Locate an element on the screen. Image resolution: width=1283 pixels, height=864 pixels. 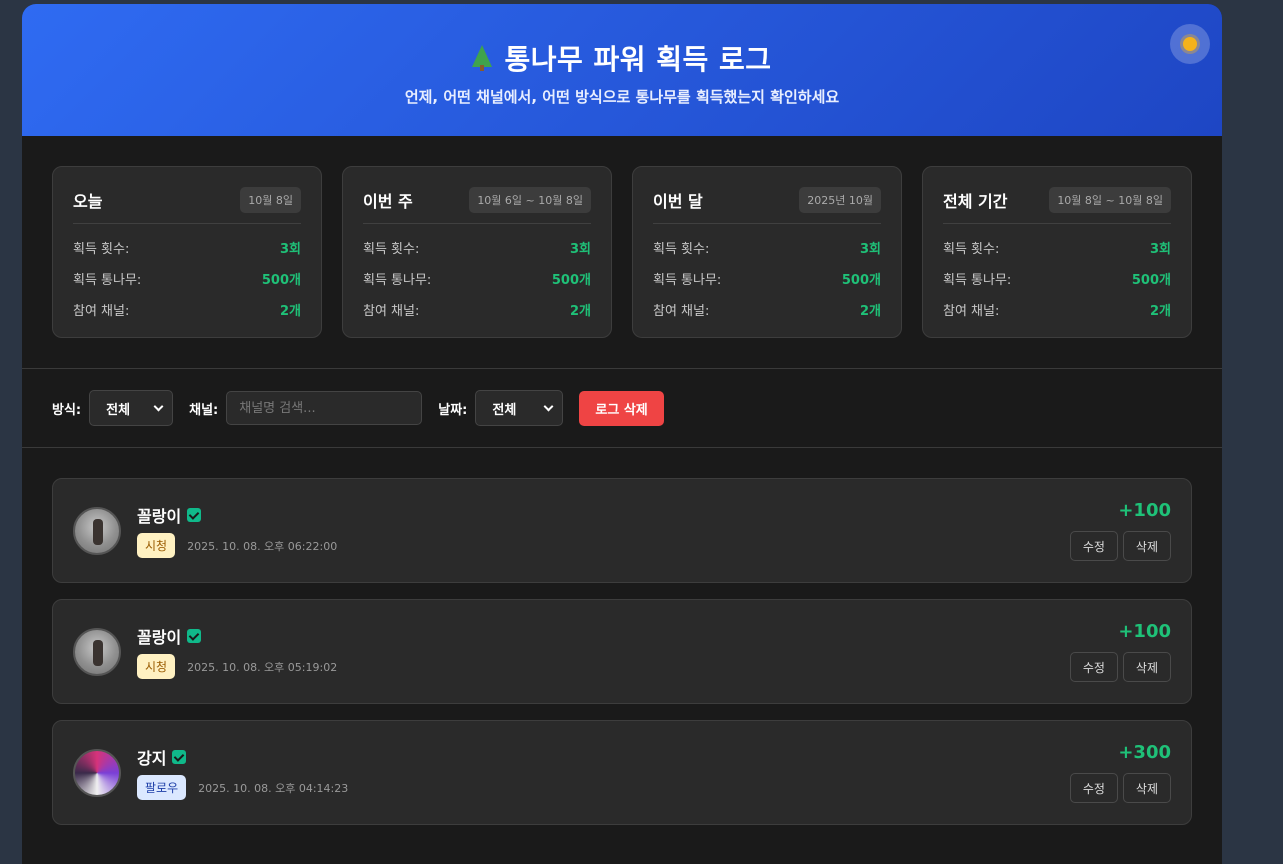
method-badge: 팔로우 is located at coordinates (162, 787).